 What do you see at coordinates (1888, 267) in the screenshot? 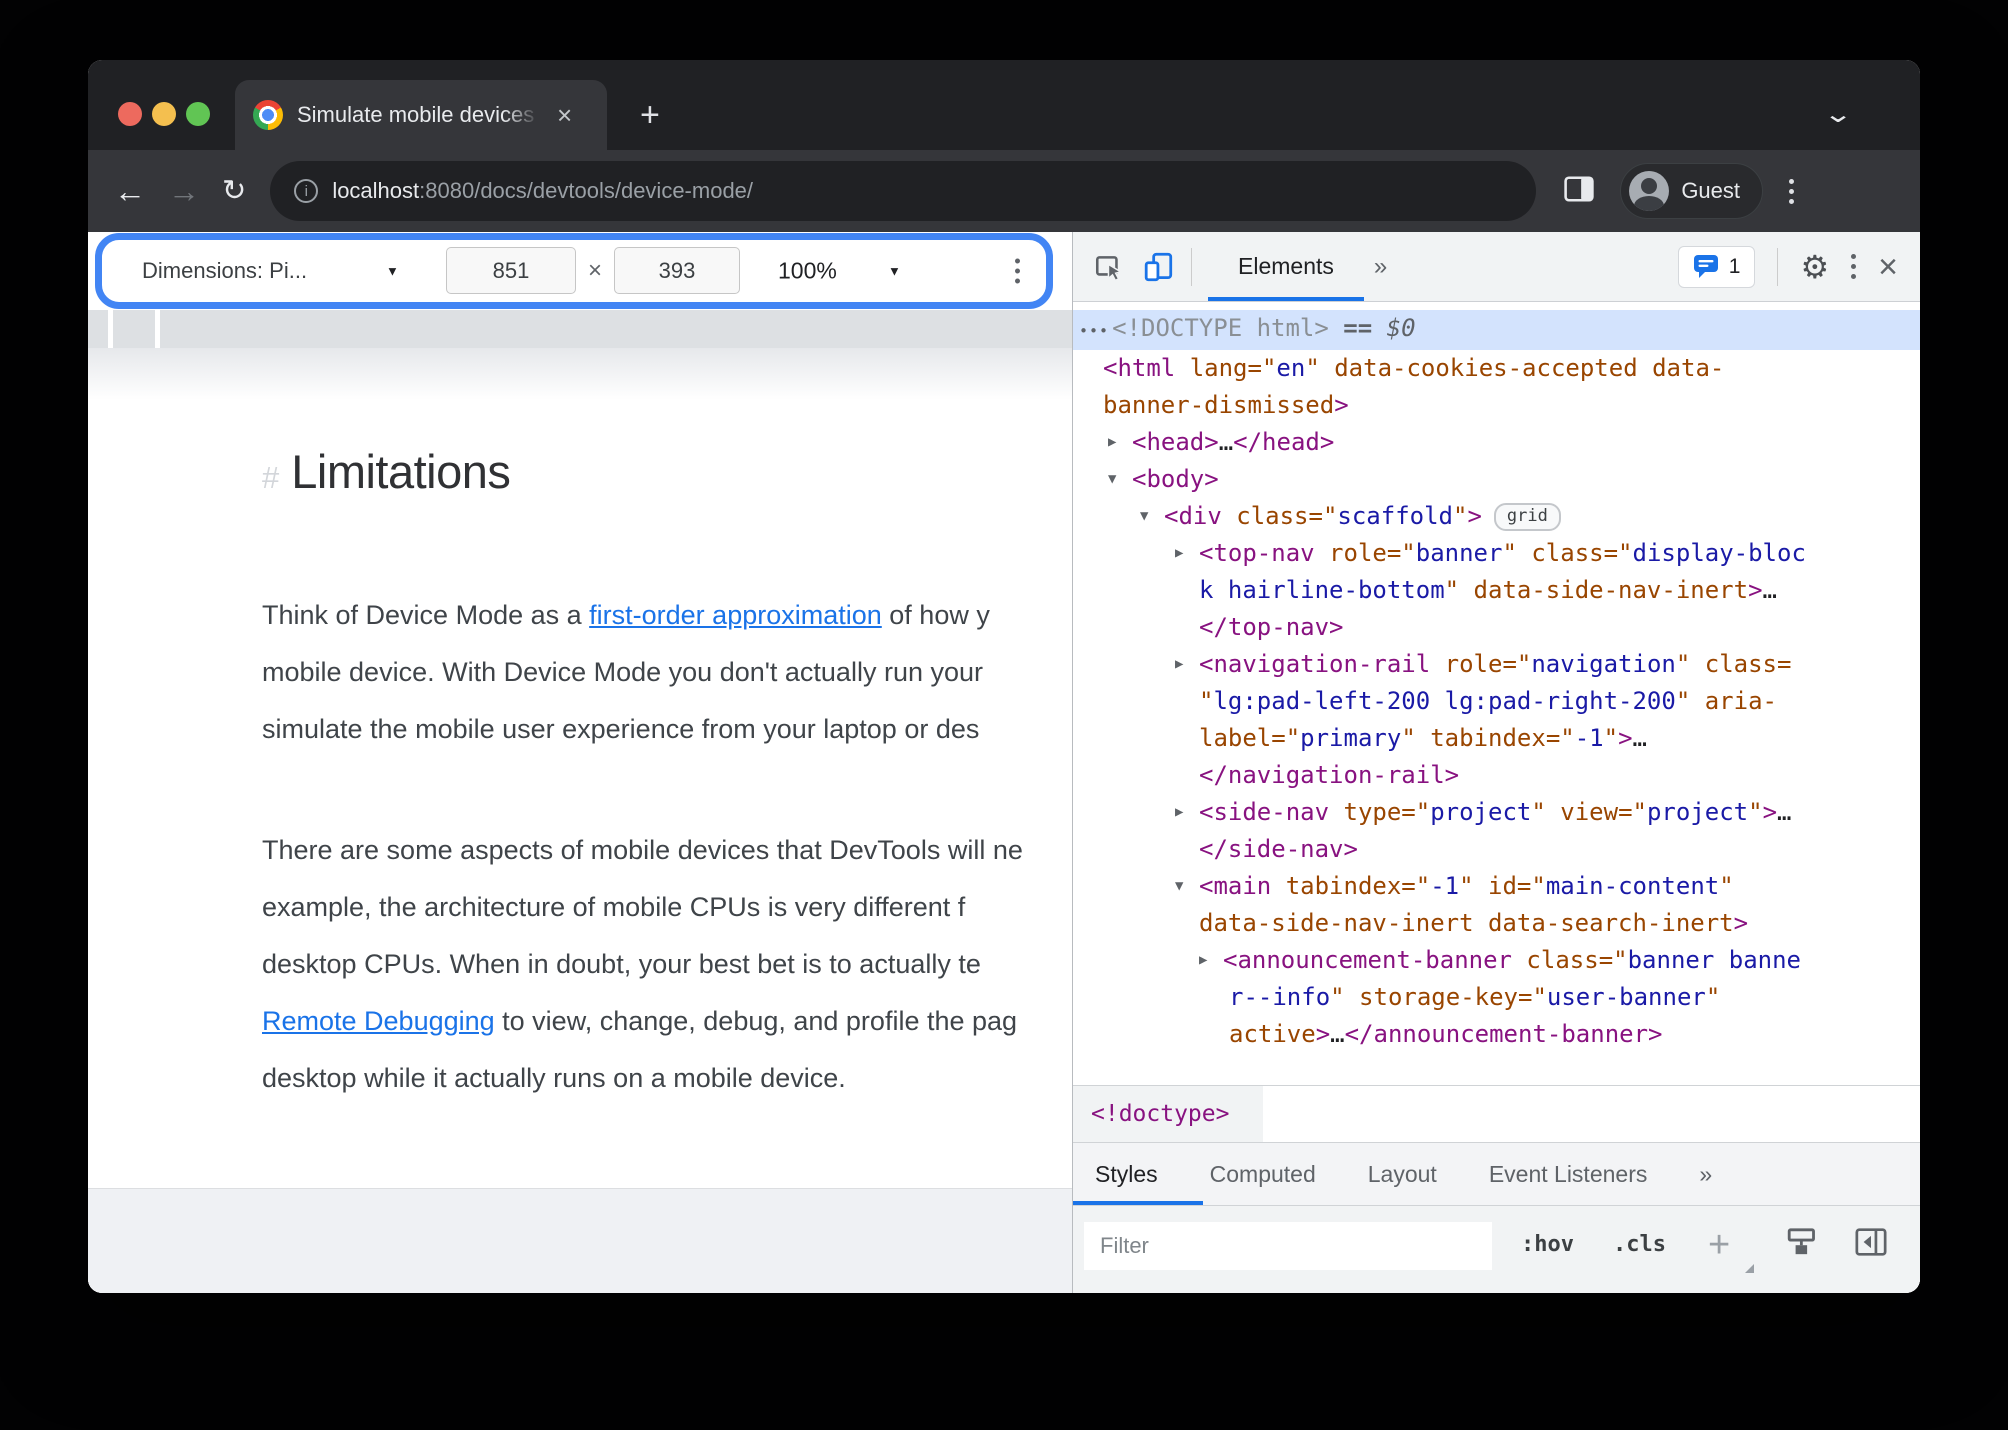
I see `devtools-close-icon: ×` at bounding box center [1888, 267].